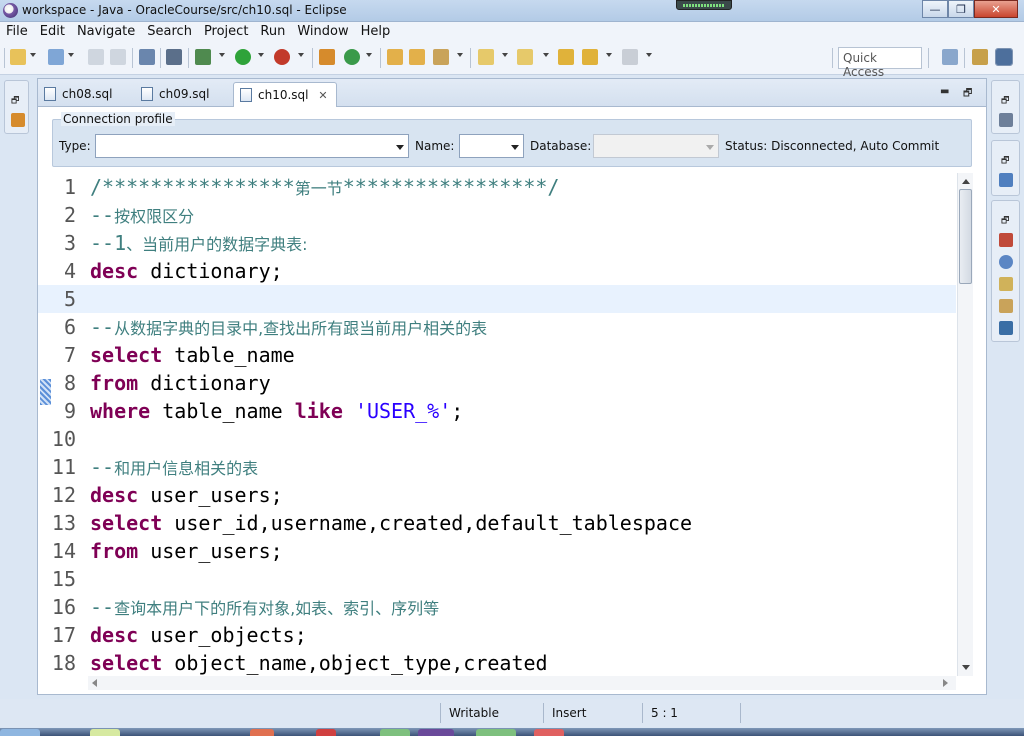 This screenshot has height=736, width=1024. I want to click on search-icon, so click(441, 57).